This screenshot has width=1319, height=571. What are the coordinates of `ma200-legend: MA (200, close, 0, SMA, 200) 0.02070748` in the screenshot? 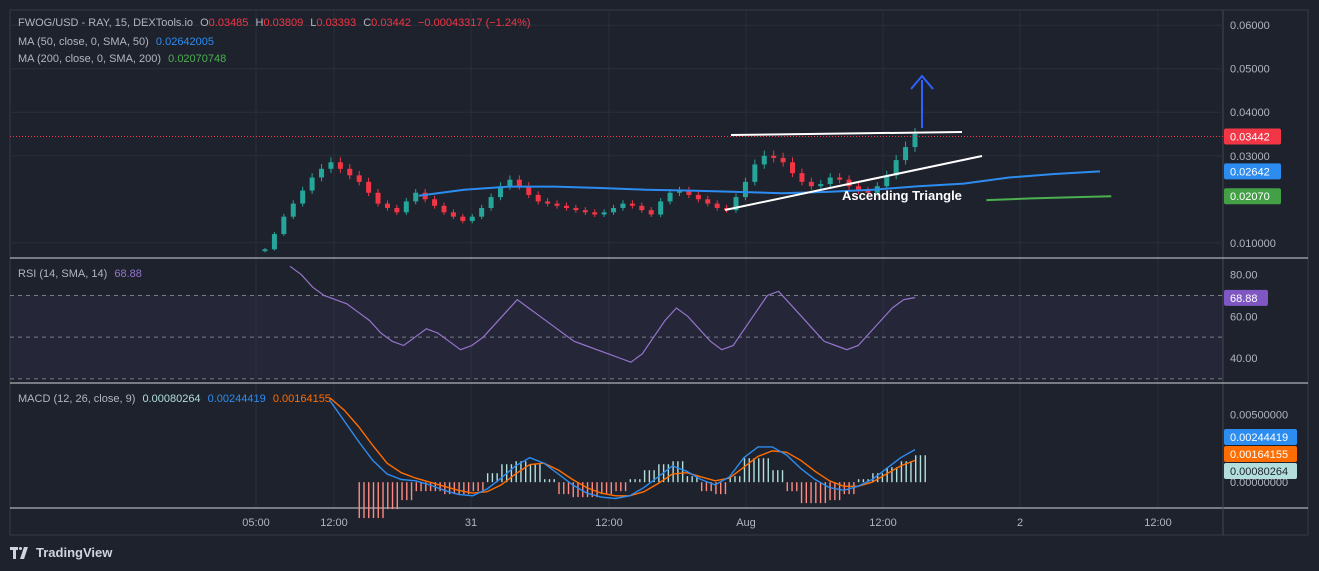 It's located at (124, 59).